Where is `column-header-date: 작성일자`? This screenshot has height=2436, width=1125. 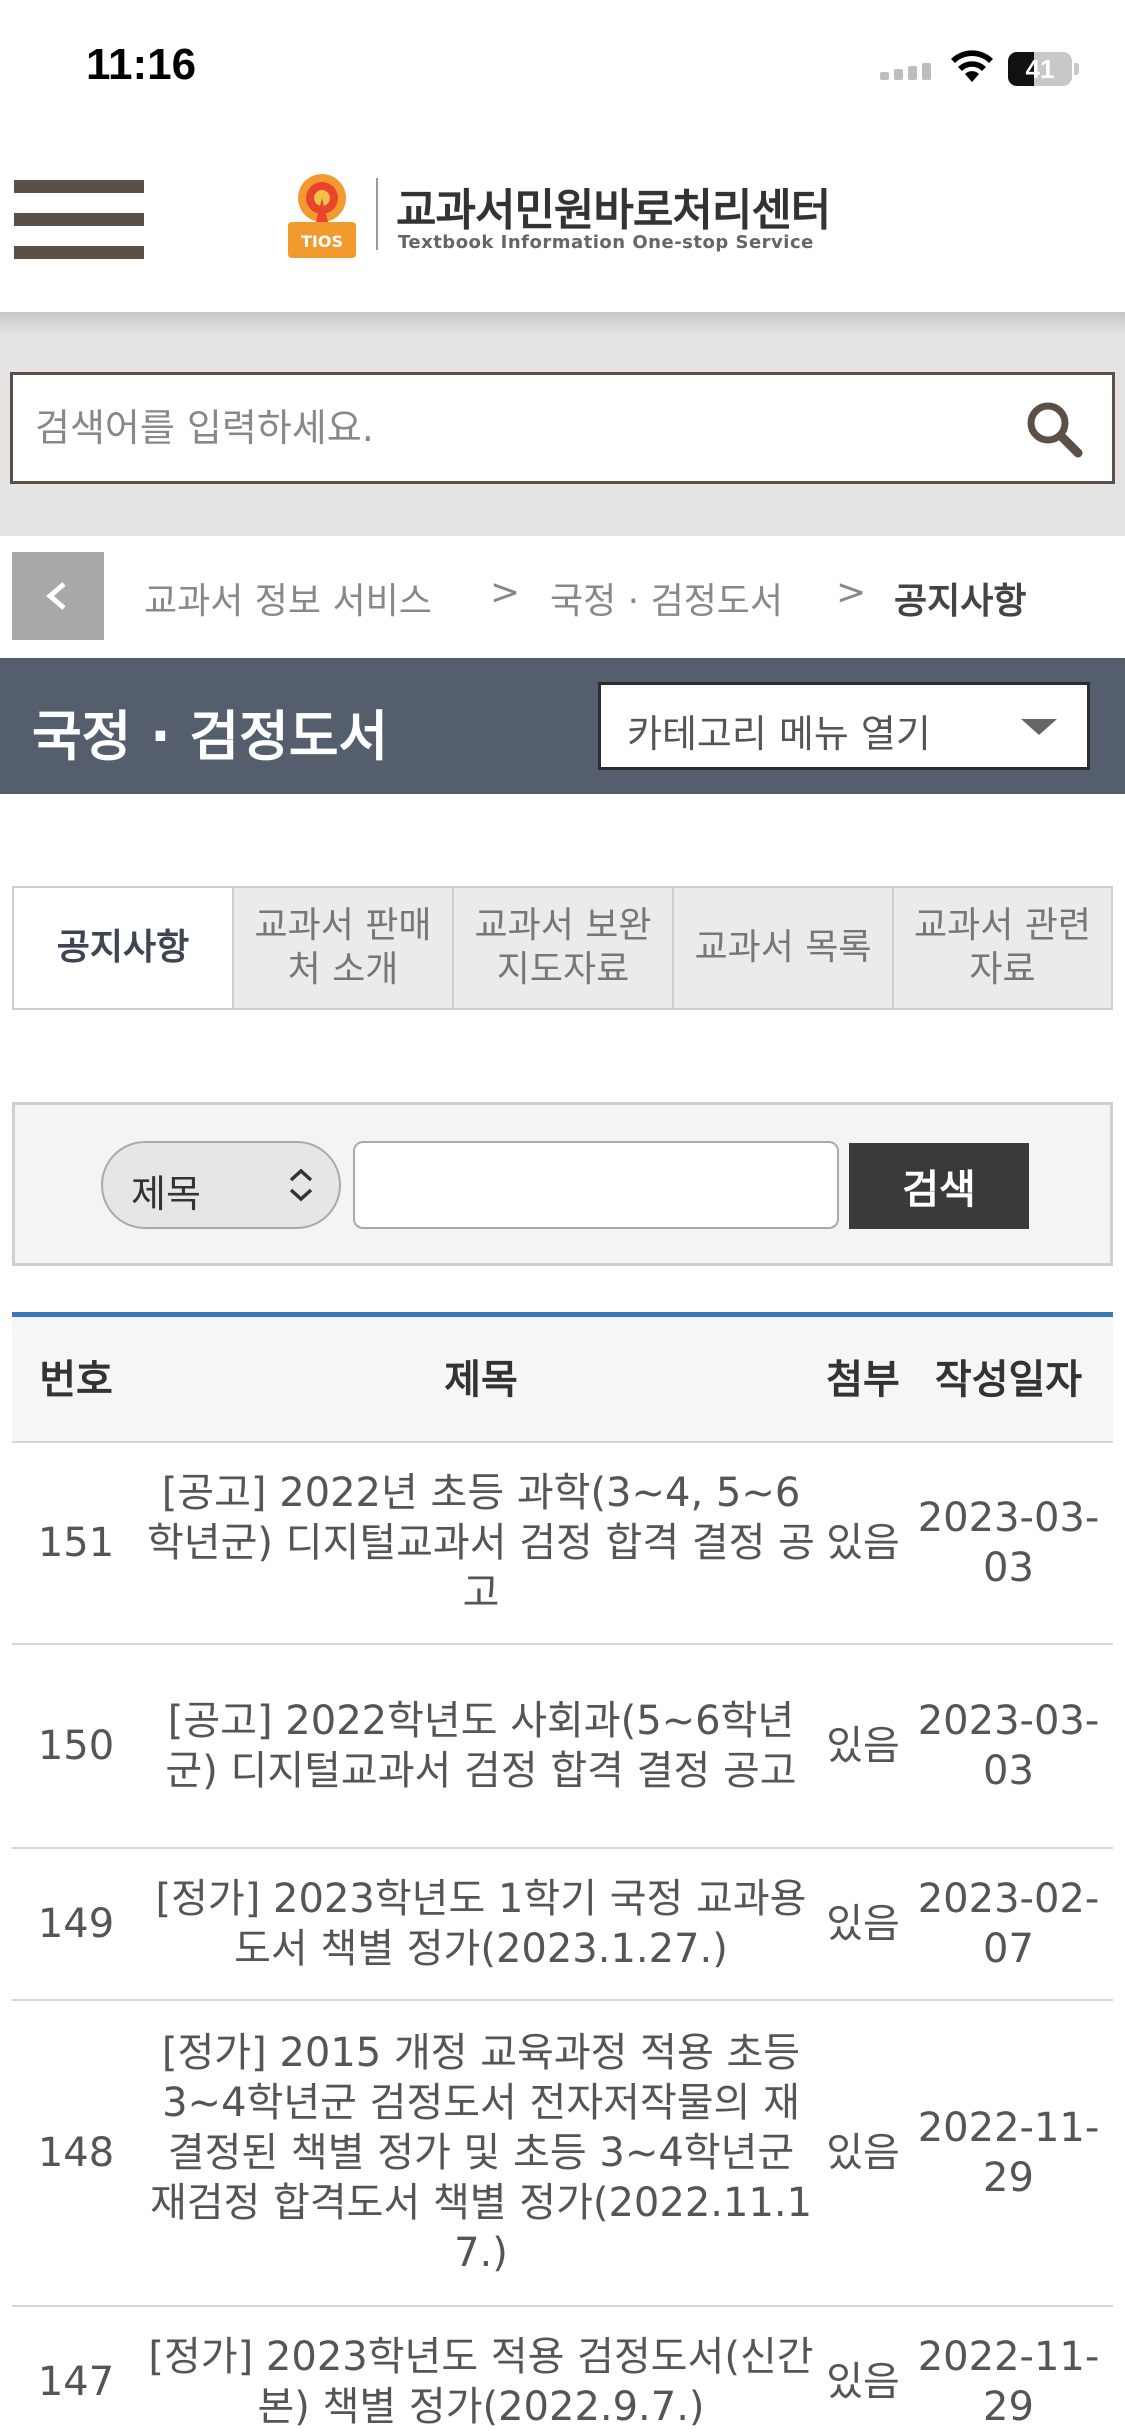
column-header-date: 작성일자 is located at coordinates (1008, 1380).